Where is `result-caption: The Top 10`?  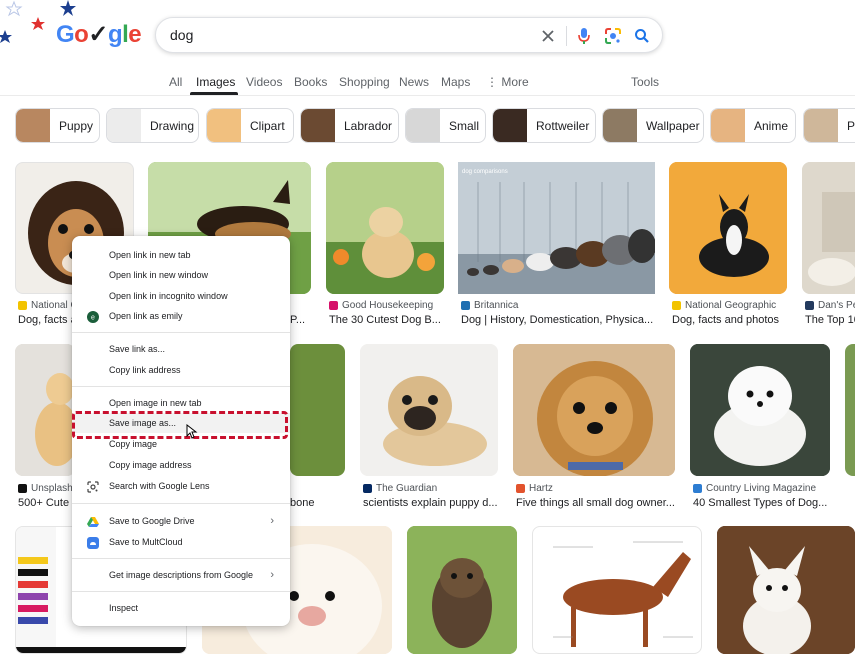
result-caption: The Top 10 is located at coordinates (830, 320).